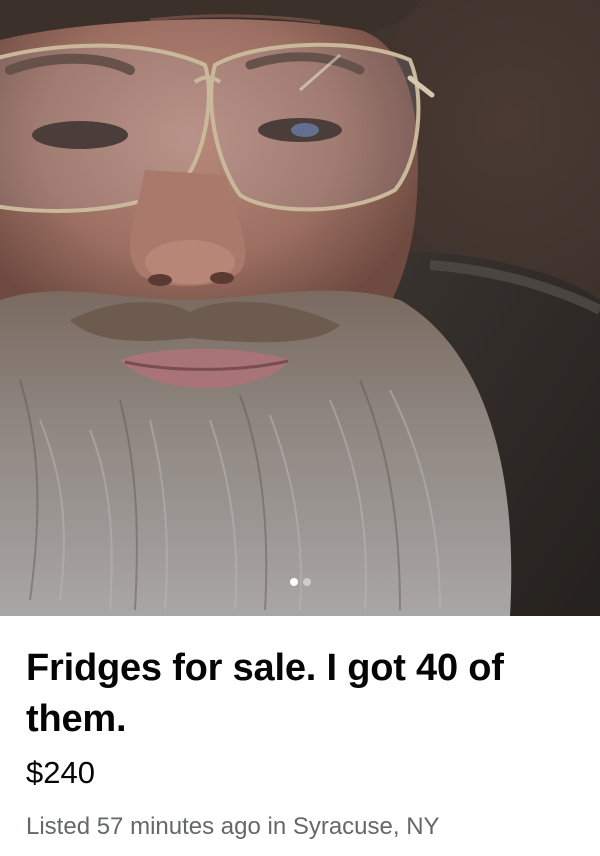  What do you see at coordinates (233, 826) in the screenshot?
I see `listing-meta: Listed 57 minutes ago in Syracuse, NY` at bounding box center [233, 826].